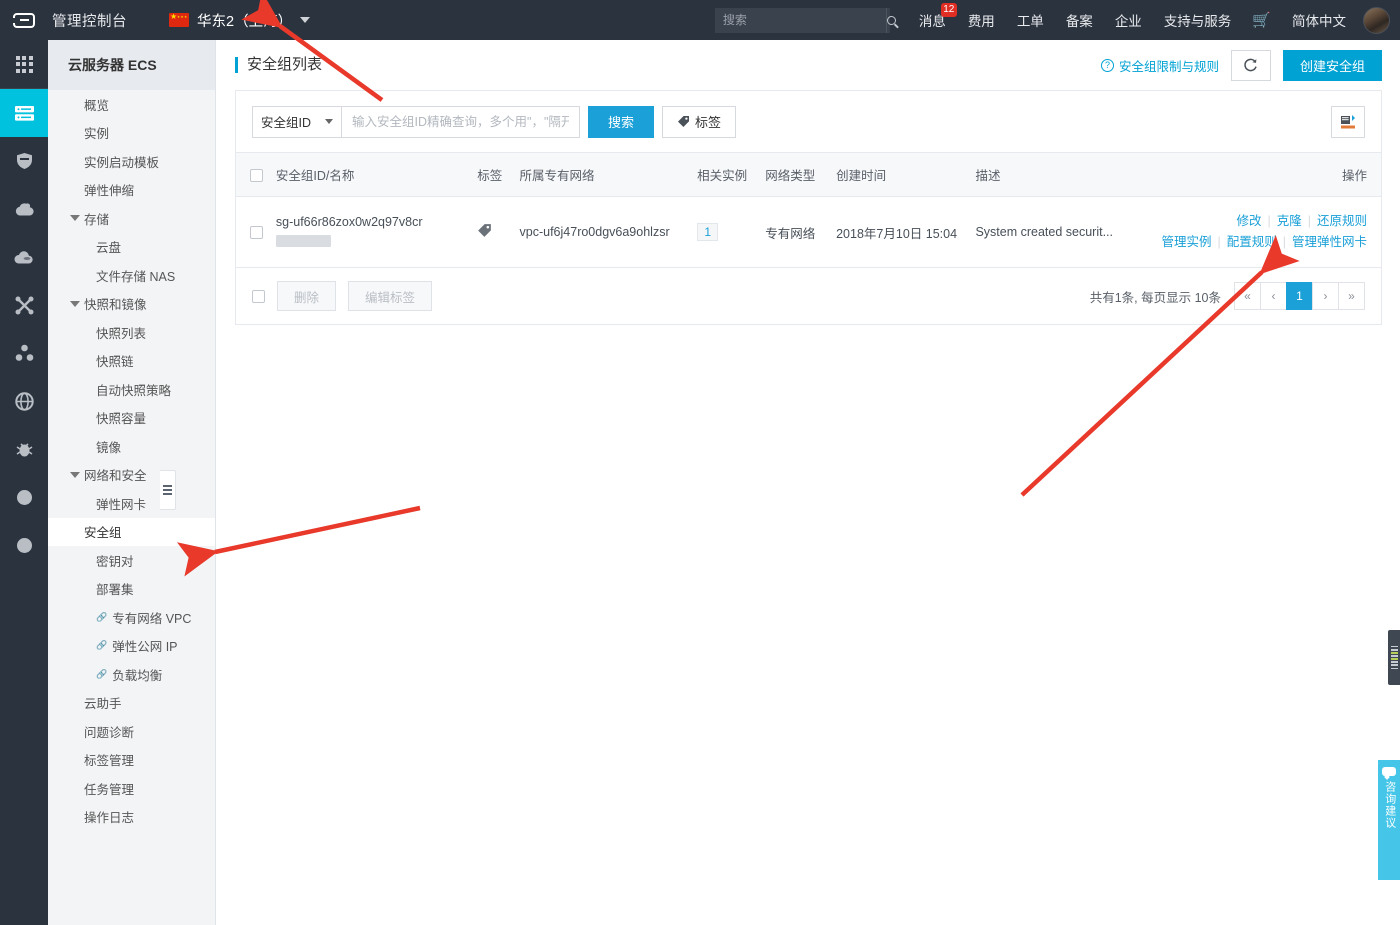  Describe the element at coordinates (131, 760) in the screenshot. I see `sidebar-item-23: 标签管理` at that location.